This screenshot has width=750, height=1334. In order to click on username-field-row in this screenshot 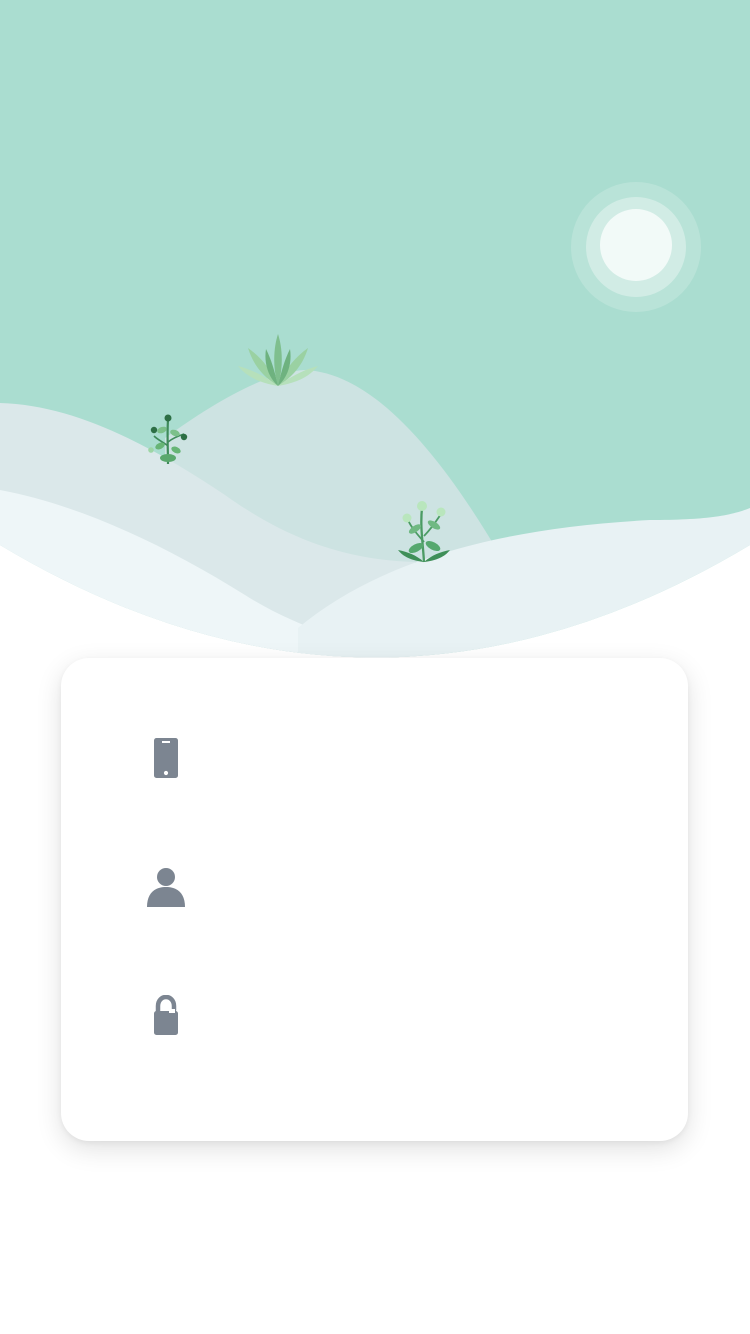, I will do `click(381, 887)`.